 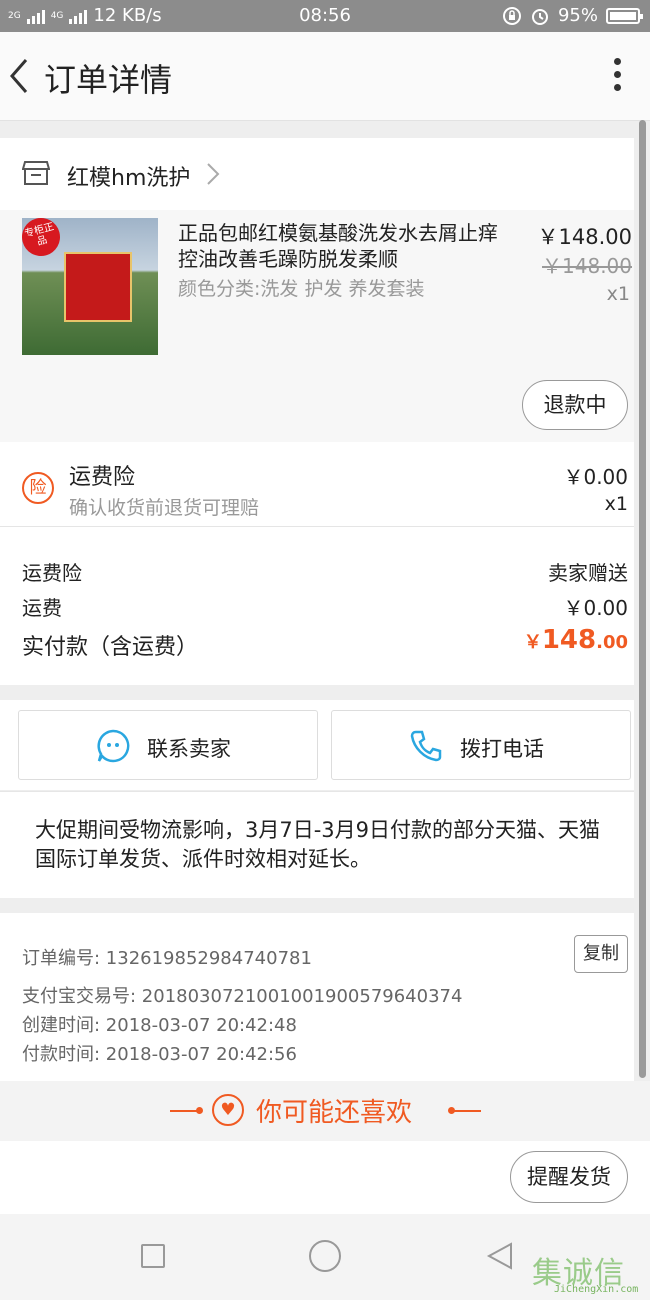 I want to click on divider-left, so click(x=186, y=1110).